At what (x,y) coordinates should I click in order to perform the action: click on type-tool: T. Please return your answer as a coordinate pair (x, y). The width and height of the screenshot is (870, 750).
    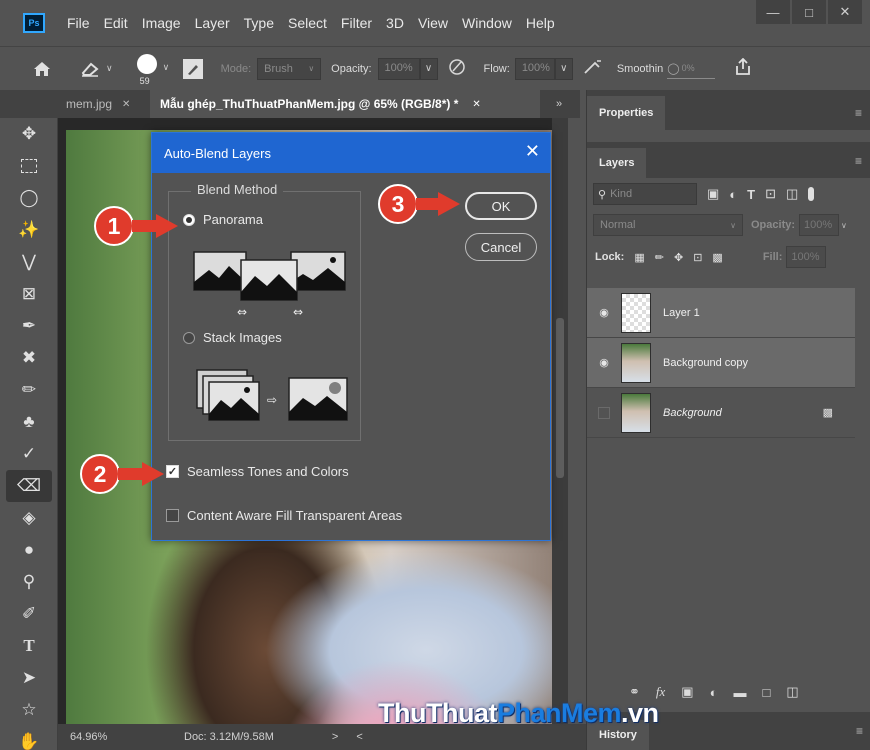
    Looking at the image, I should click on (29, 646).